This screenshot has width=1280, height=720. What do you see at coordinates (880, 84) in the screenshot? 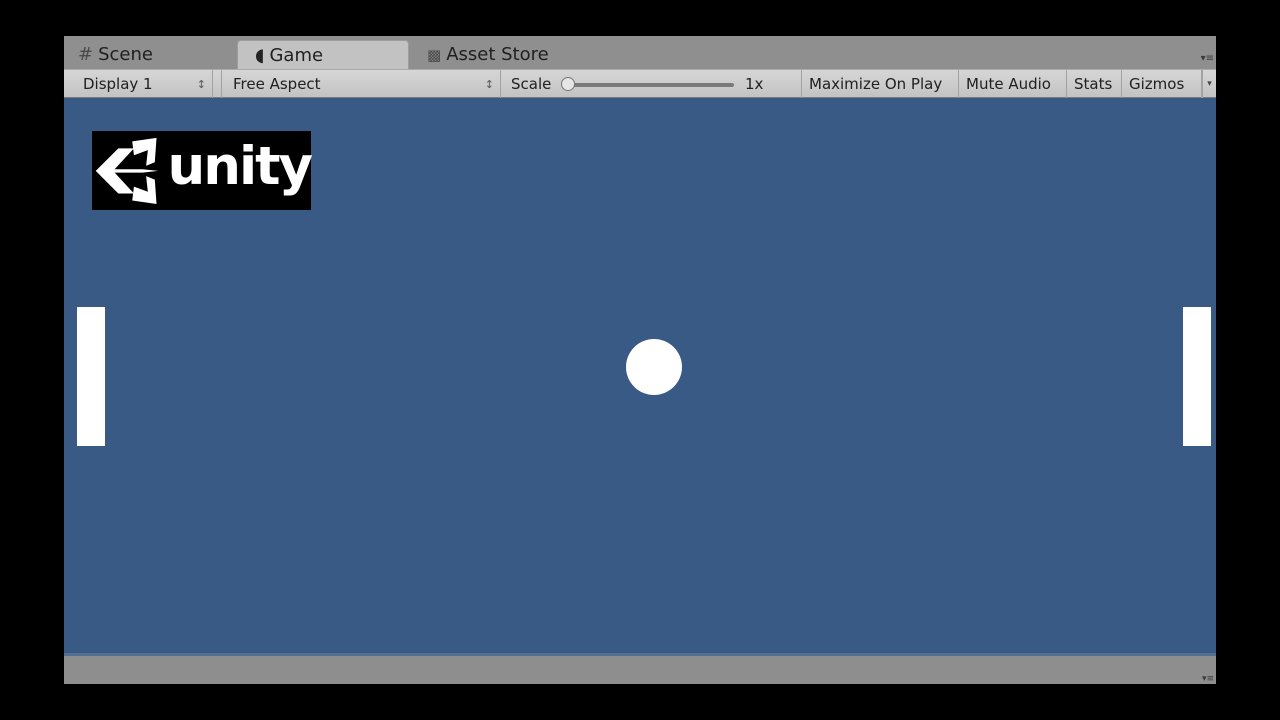
I see `maximize-on-play-toggle: Maximize On Play` at bounding box center [880, 84].